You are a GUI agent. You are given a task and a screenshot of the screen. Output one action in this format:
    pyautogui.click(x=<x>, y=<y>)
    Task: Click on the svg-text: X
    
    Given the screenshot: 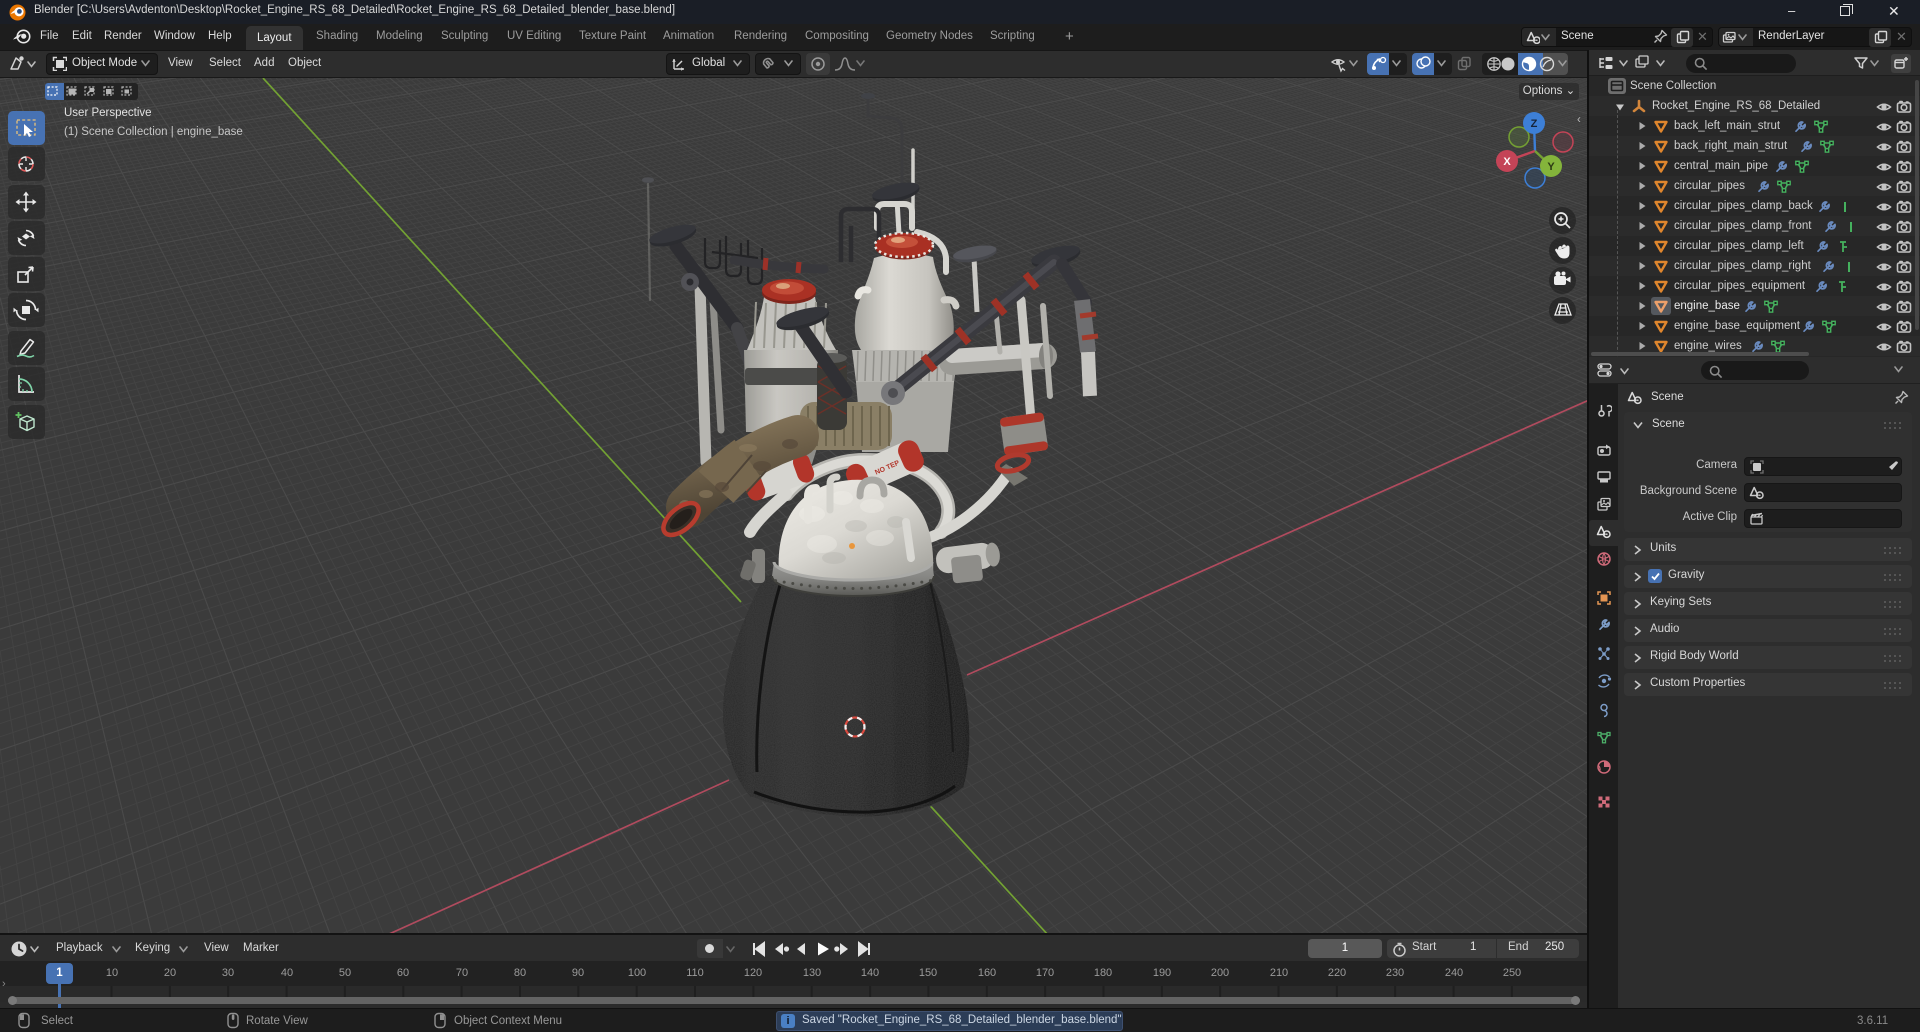 What is the action you would take?
    pyautogui.click(x=1507, y=162)
    